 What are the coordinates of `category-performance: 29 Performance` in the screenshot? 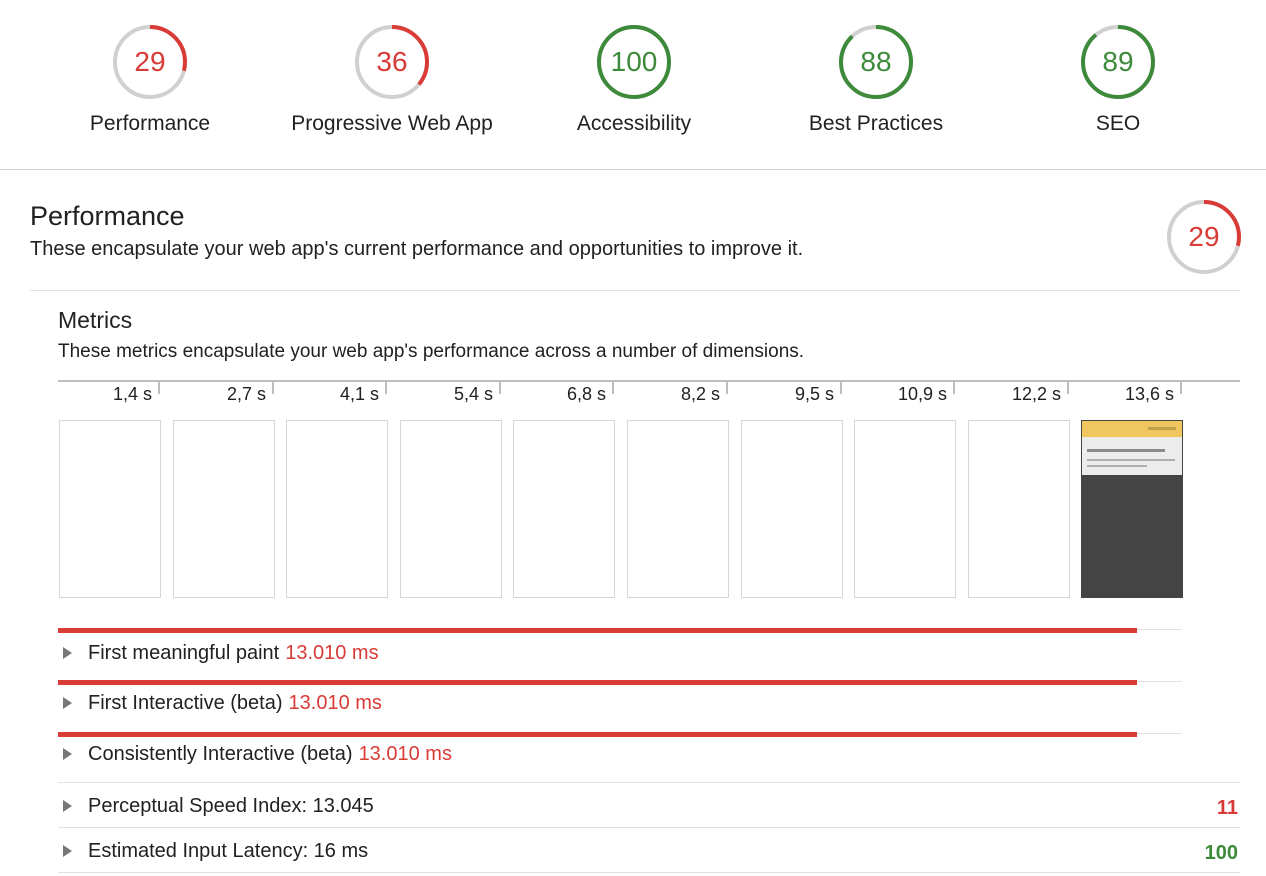 It's located at (150, 80).